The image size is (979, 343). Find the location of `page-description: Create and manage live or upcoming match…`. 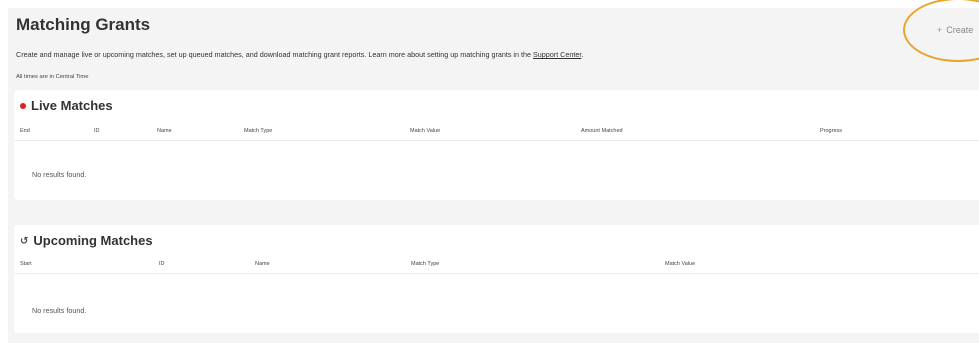

page-description: Create and manage live or upcoming match… is located at coordinates (299, 54).